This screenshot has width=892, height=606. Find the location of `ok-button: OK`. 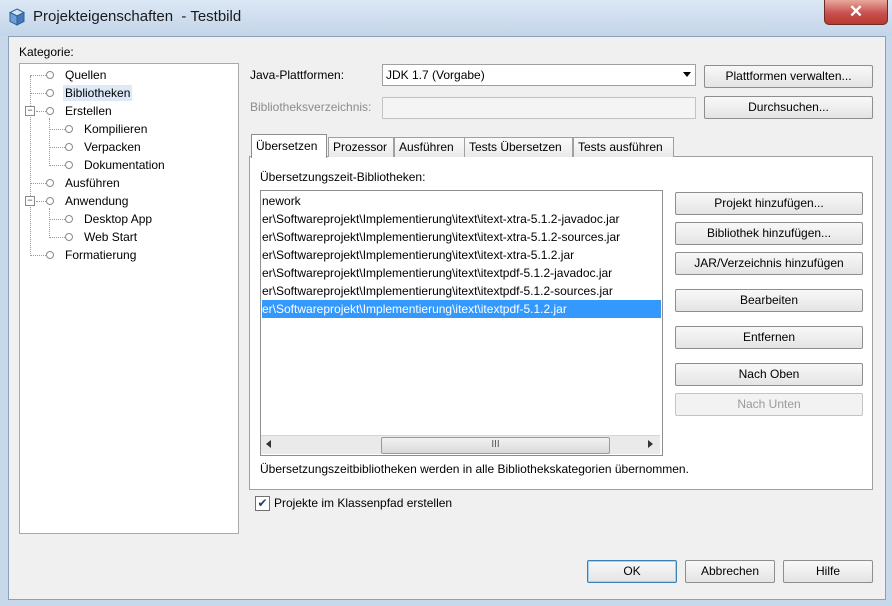

ok-button: OK is located at coordinates (632, 571).